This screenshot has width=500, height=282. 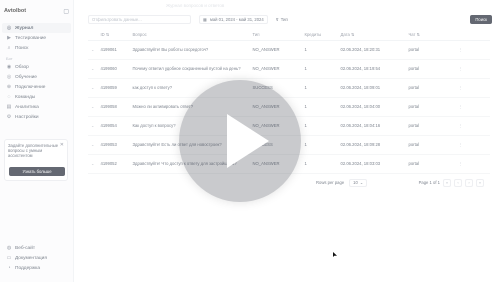 I want to click on cell-question: Здравствуйте! Вы роботы сосредоточ?, so click(x=189, y=50).